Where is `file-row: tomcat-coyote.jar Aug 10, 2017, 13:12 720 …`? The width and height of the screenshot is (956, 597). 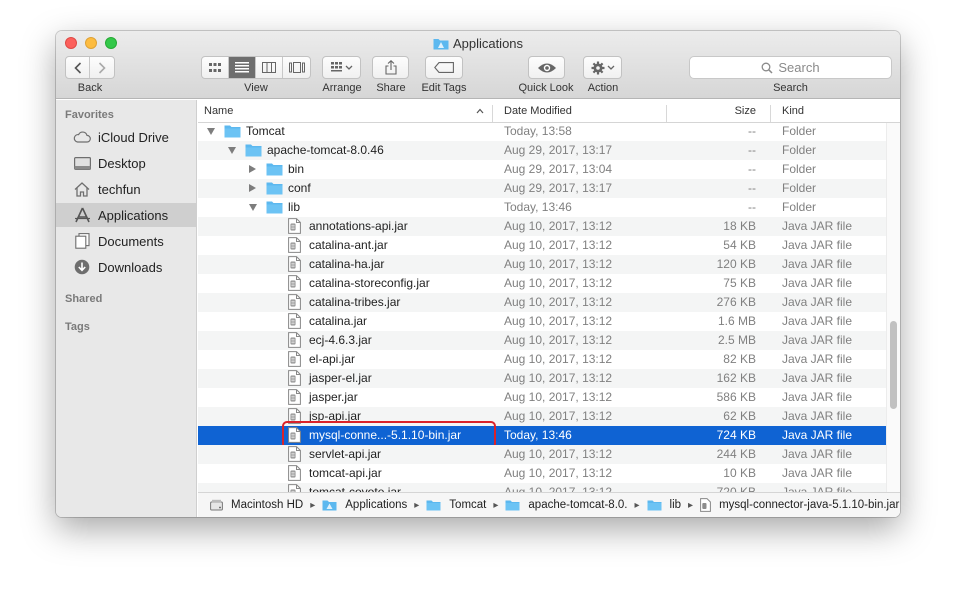
file-row: tomcat-coyote.jar Aug 10, 2017, 13:12 720 … is located at coordinates (542, 487).